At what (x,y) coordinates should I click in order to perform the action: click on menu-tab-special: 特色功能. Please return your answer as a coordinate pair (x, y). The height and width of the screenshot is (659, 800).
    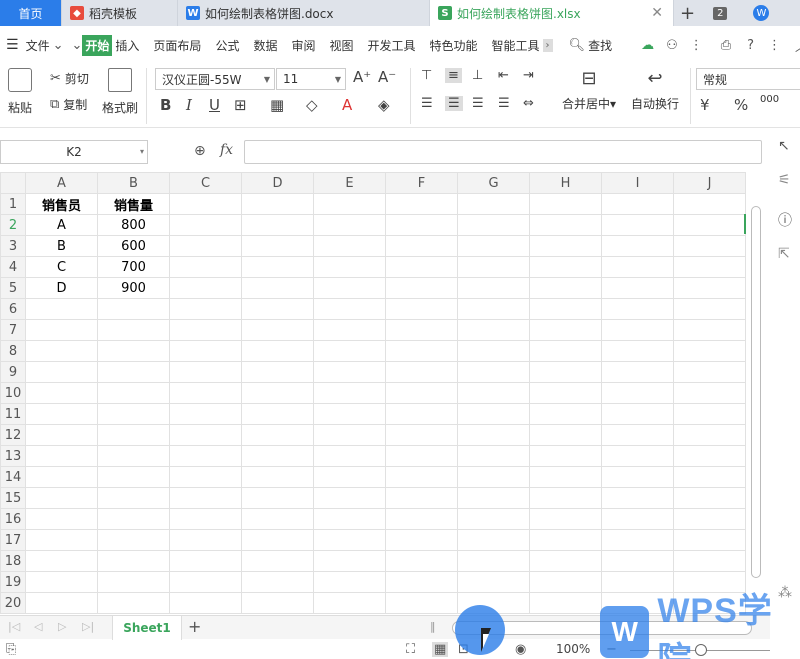
    Looking at the image, I should click on (454, 45).